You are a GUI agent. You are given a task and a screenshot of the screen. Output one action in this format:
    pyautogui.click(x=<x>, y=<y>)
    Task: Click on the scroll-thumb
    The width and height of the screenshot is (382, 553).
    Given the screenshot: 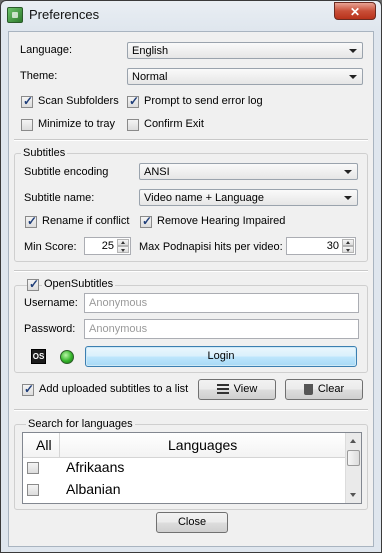 What is the action you would take?
    pyautogui.click(x=353, y=458)
    